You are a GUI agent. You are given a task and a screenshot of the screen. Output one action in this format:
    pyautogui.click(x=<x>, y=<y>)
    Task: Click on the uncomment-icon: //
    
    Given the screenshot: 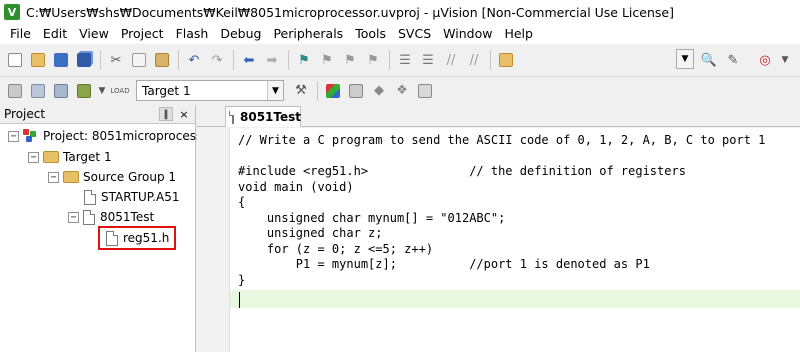 What is the action you would take?
    pyautogui.click(x=474, y=60)
    